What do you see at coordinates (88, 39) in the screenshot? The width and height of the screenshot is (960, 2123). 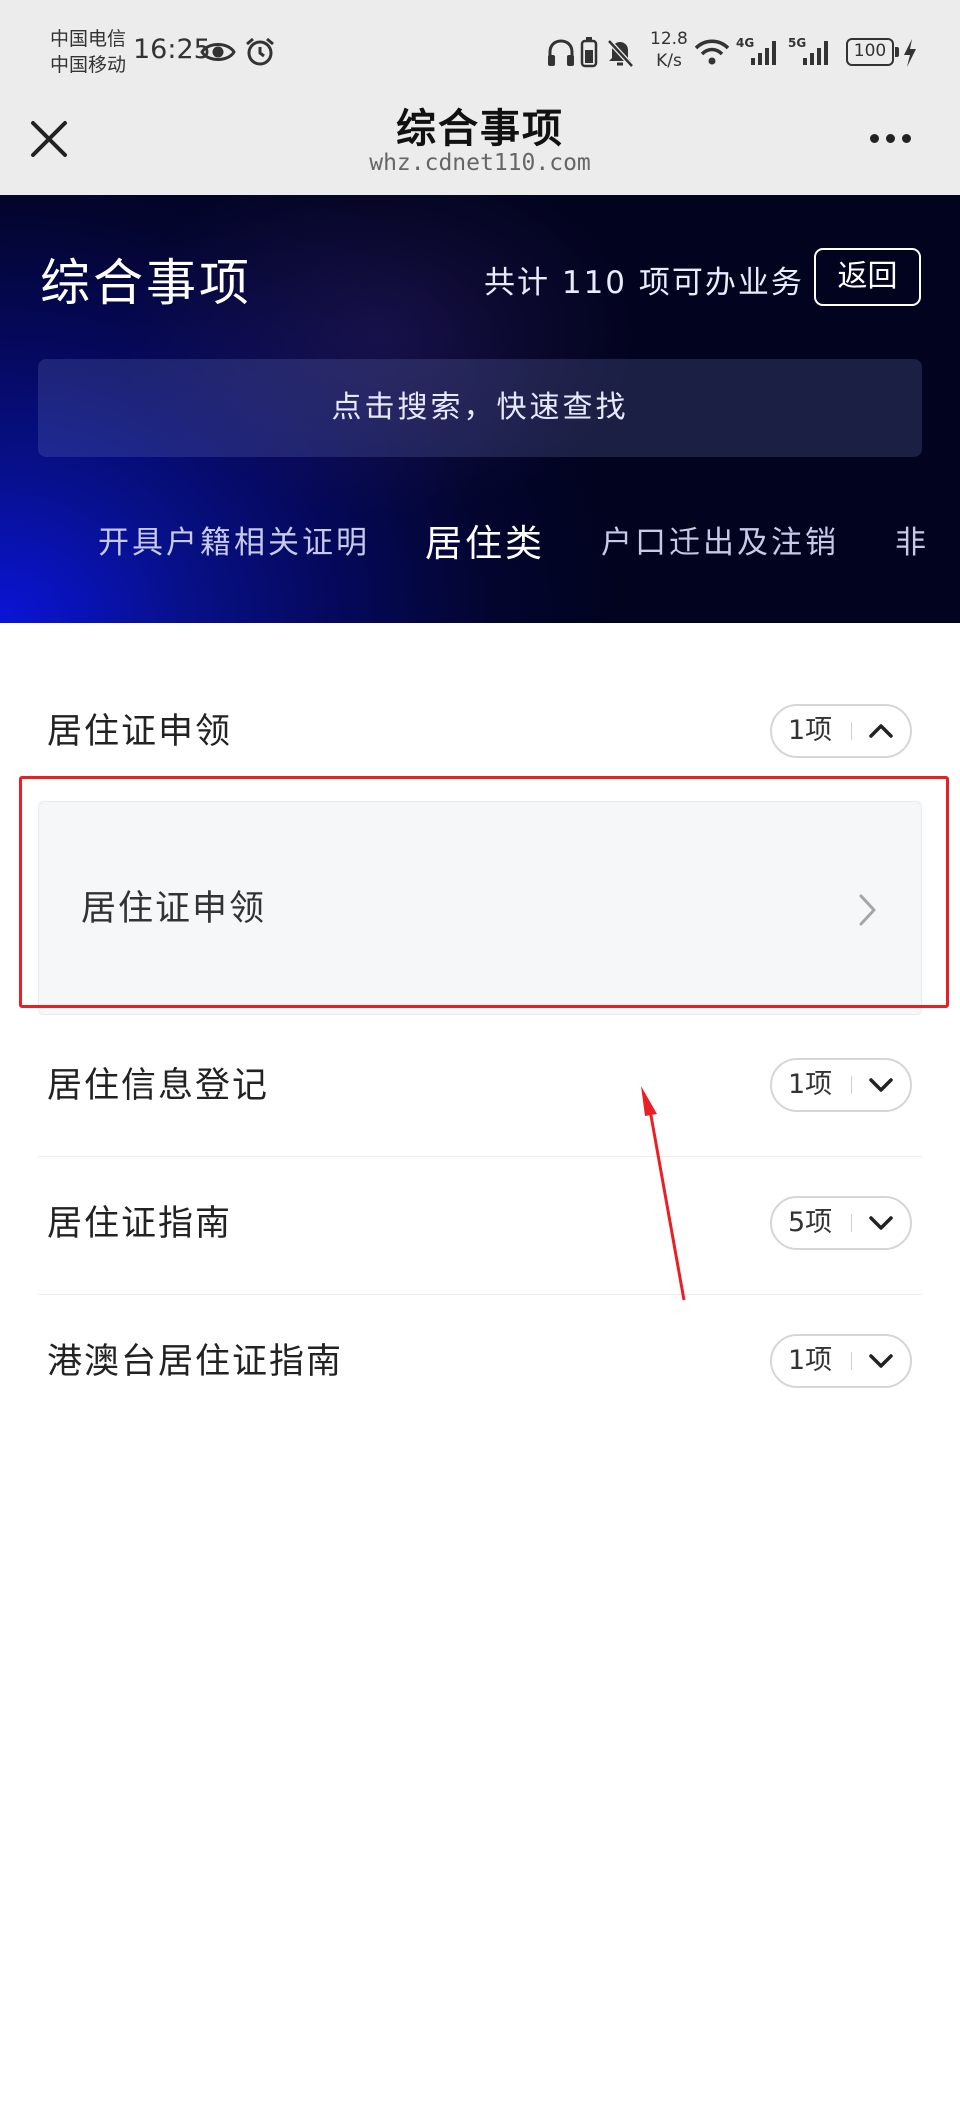 I see `carrier-1: 中国电信` at bounding box center [88, 39].